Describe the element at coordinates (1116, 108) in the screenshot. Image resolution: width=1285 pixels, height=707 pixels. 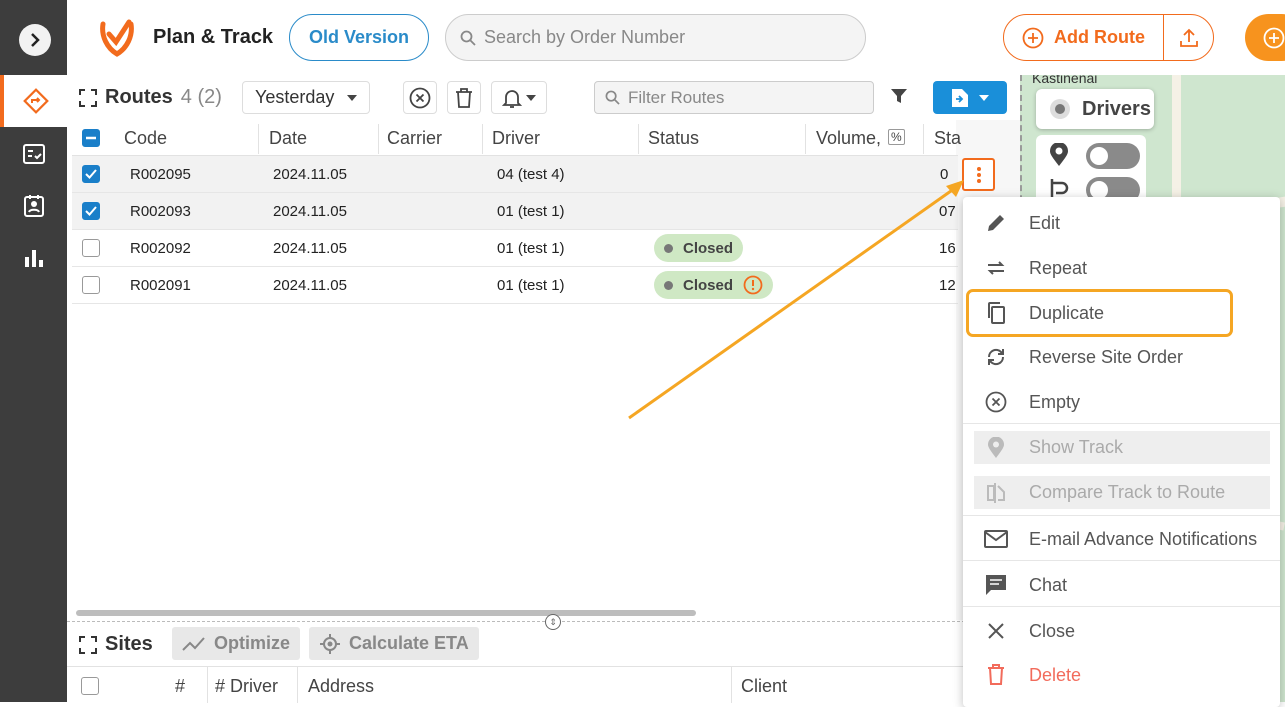
I see `drivers-label: Drivers` at that location.